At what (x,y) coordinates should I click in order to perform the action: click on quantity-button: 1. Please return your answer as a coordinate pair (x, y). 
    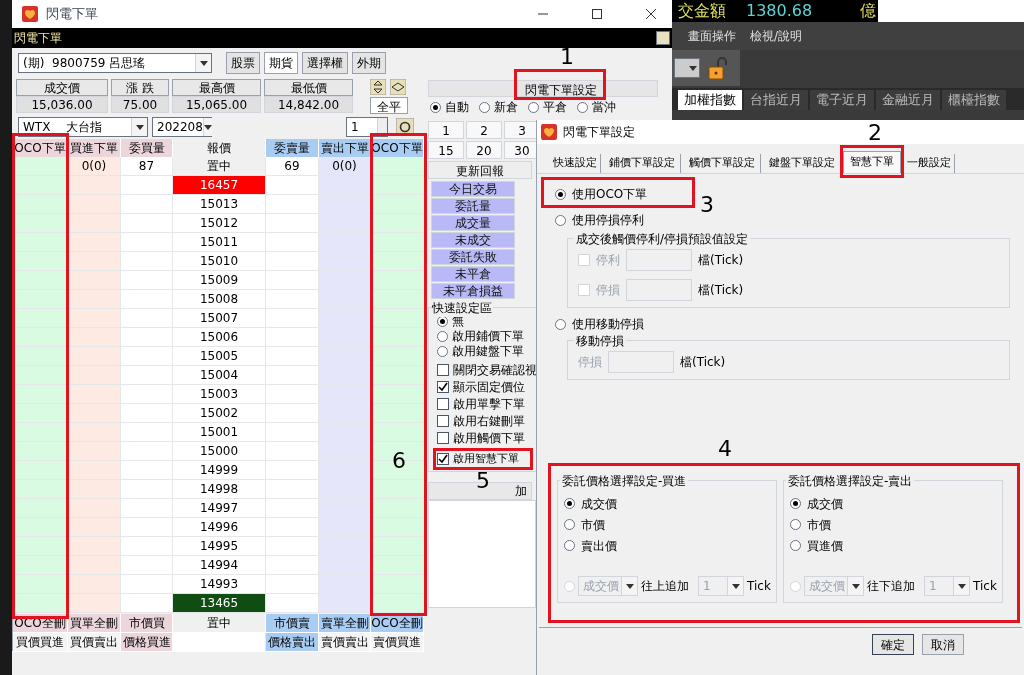
    Looking at the image, I should click on (446, 130).